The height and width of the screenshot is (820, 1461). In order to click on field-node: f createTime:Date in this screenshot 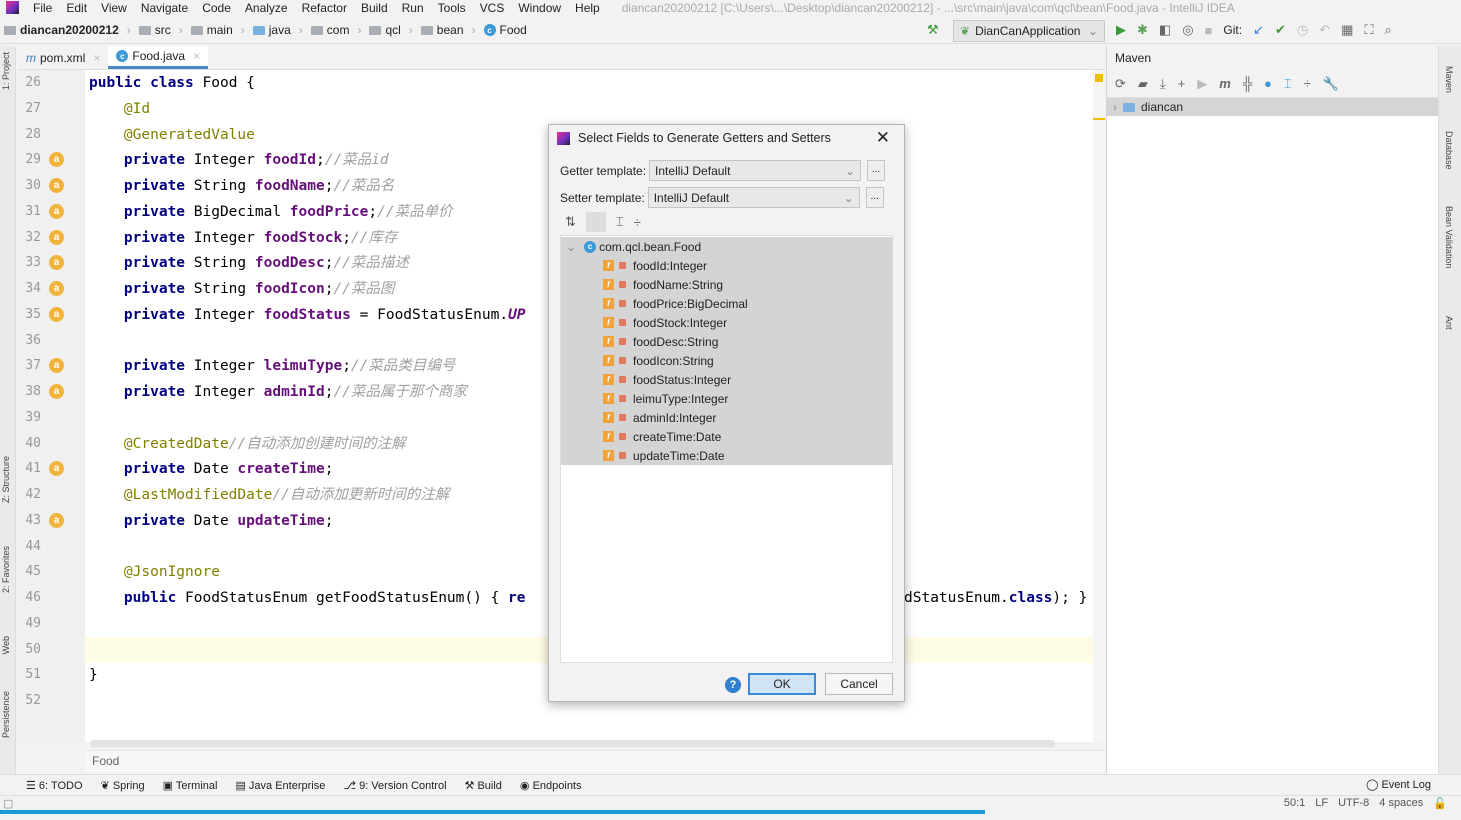, I will do `click(726, 436)`.